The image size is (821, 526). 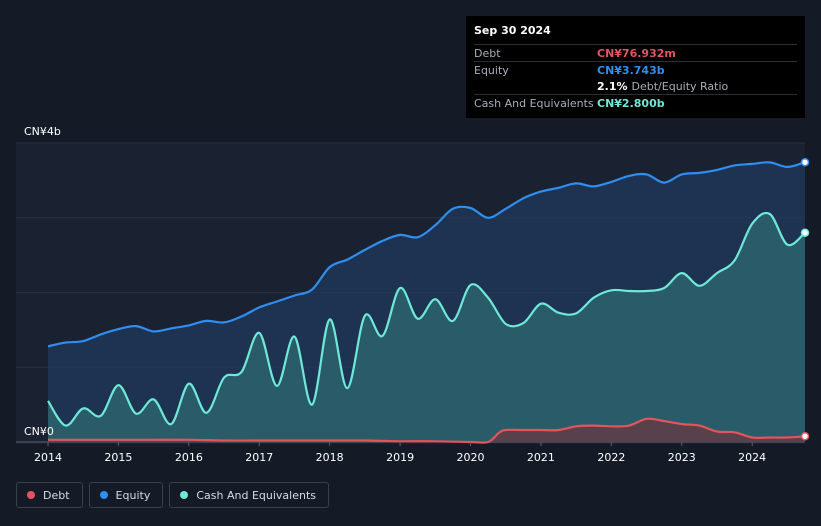 I want to click on x-tick-label: 2015, so click(x=118, y=457).